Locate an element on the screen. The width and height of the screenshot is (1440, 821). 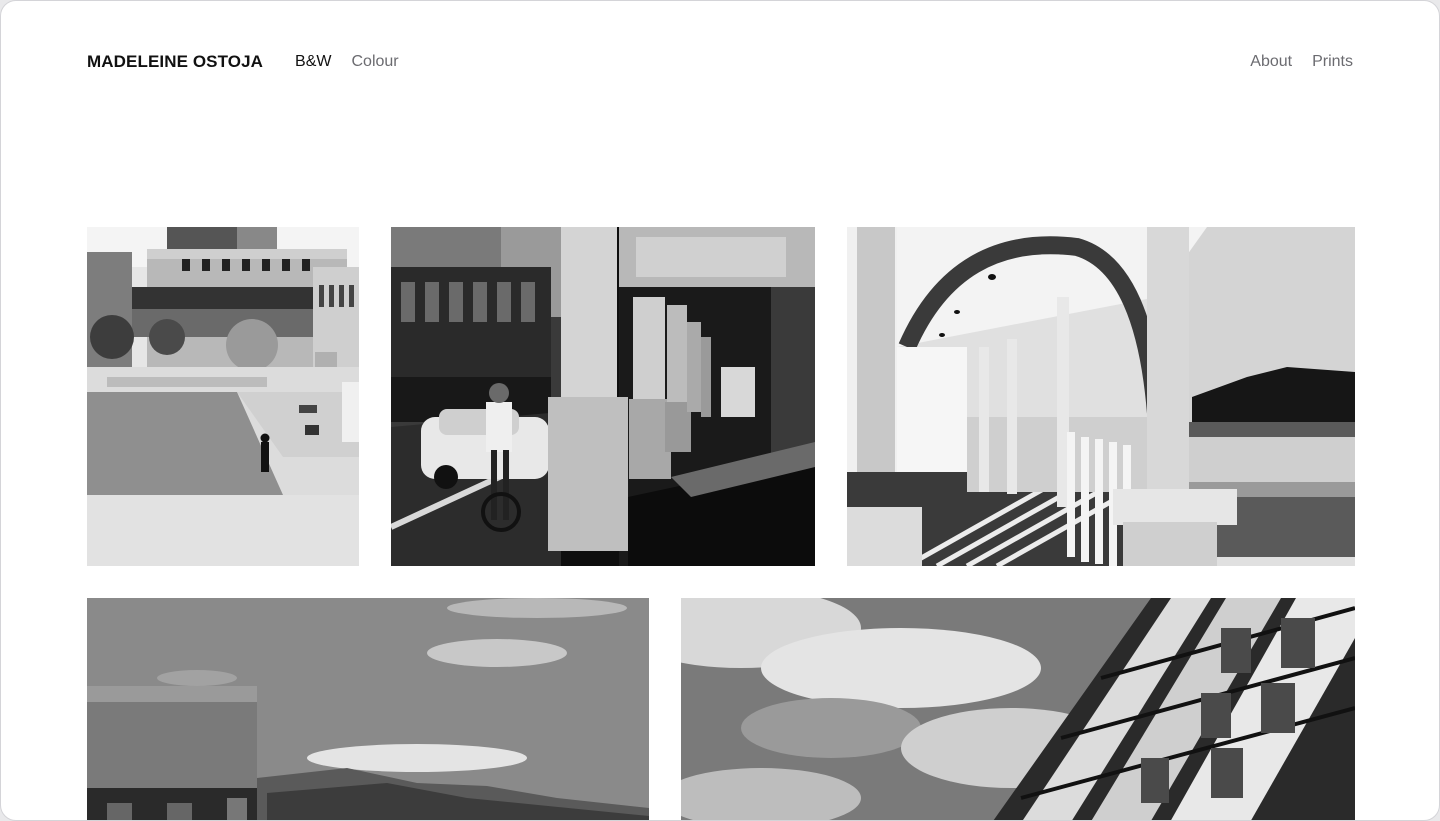
gallery-photo-concrete-hills is located at coordinates (368, 709).